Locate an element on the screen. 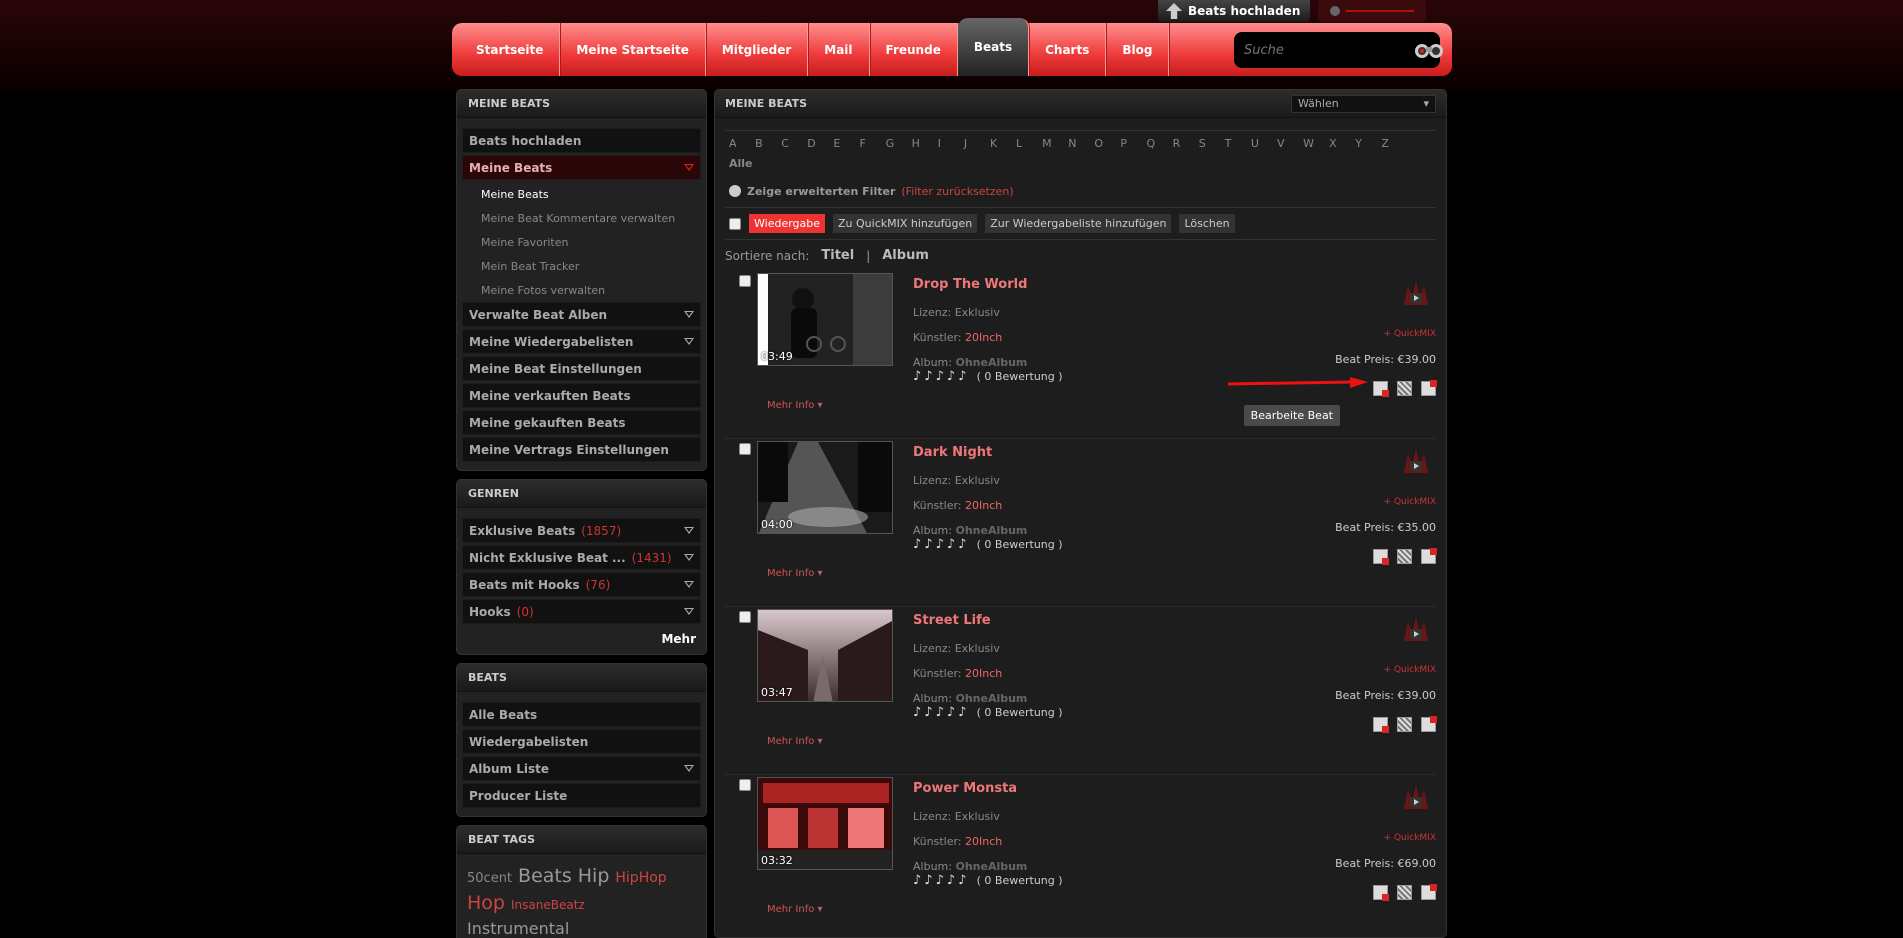 The height and width of the screenshot is (938, 1903). letter-link: O is located at coordinates (1107, 147).